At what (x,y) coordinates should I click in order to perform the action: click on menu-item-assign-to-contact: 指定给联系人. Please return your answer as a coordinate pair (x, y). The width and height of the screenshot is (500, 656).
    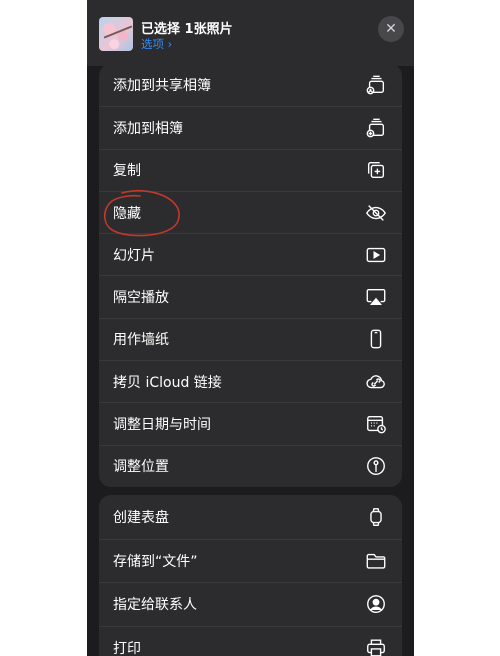
    Looking at the image, I should click on (250, 604).